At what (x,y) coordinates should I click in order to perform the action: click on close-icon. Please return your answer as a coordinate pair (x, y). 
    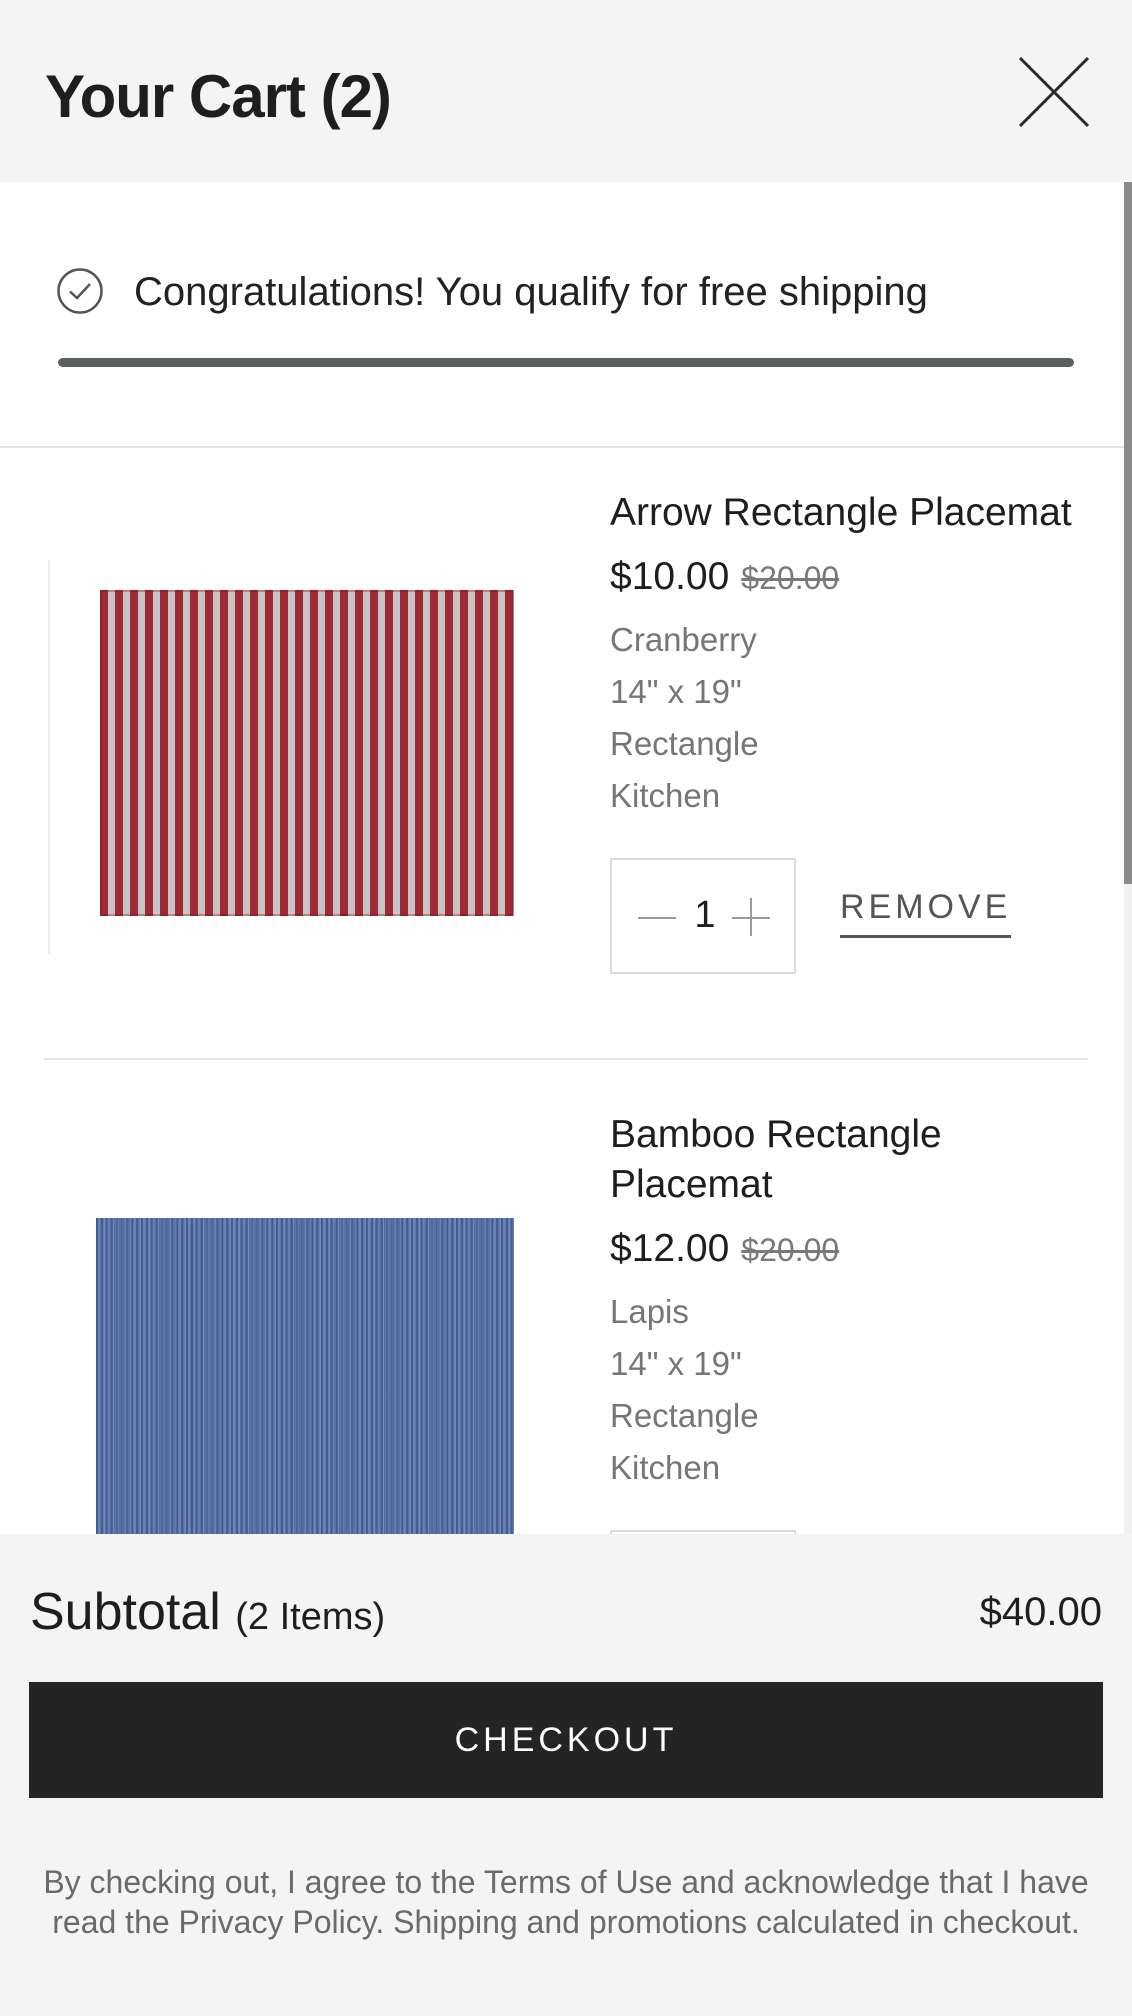
    Looking at the image, I should click on (1054, 92).